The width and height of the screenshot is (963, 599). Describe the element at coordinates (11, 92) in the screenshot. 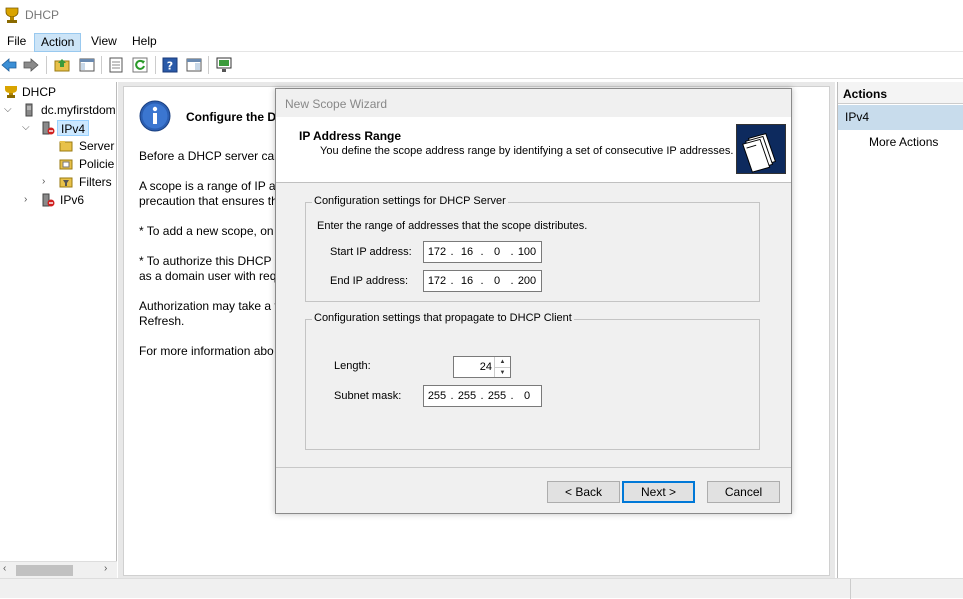

I see `dhcp-icon` at that location.